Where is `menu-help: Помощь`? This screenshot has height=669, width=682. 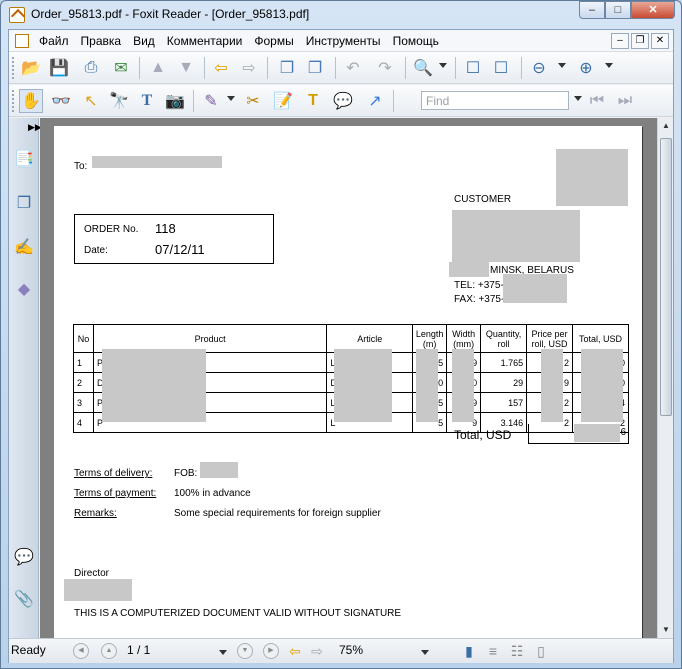
menu-help: Помощь is located at coordinates (416, 41).